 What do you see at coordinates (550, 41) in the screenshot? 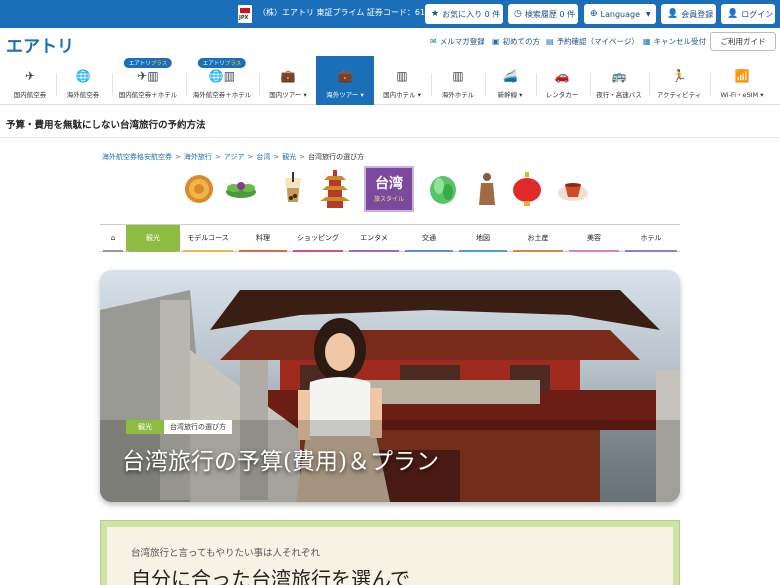
I see `document-icon: ▤` at bounding box center [550, 41].